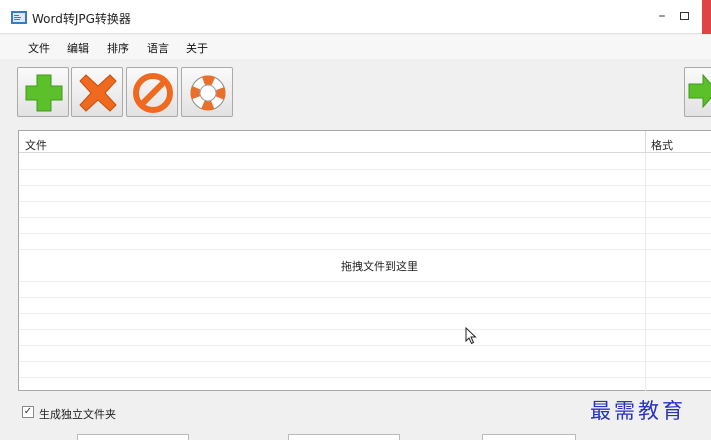 The width and height of the screenshot is (711, 440). Describe the element at coordinates (706, 17) in the screenshot. I see `close-button` at that location.